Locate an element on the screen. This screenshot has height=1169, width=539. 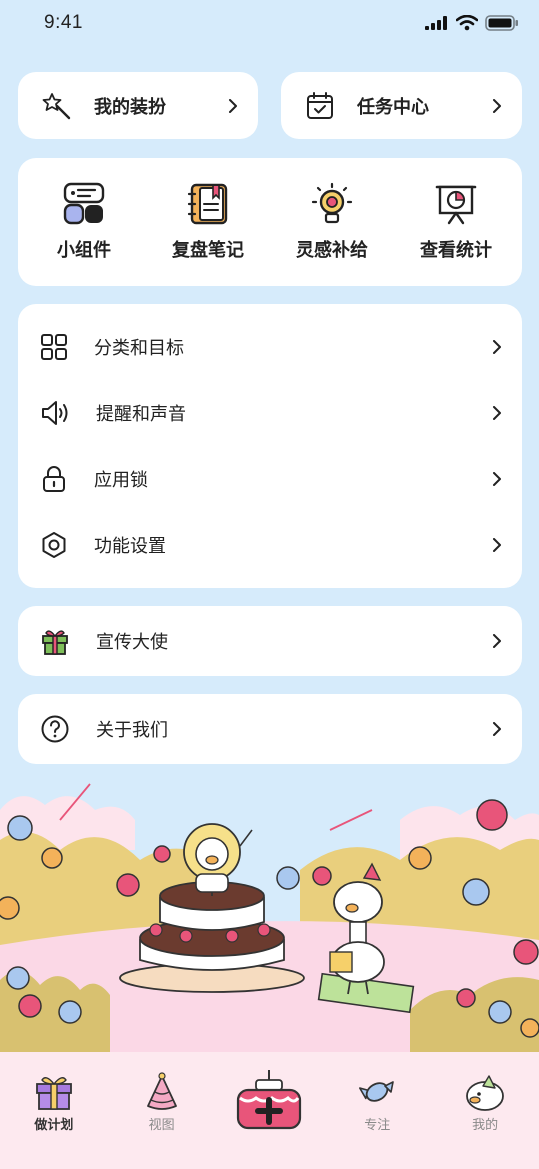
tab-plan: 做计划 is located at coordinates (54, 1102).